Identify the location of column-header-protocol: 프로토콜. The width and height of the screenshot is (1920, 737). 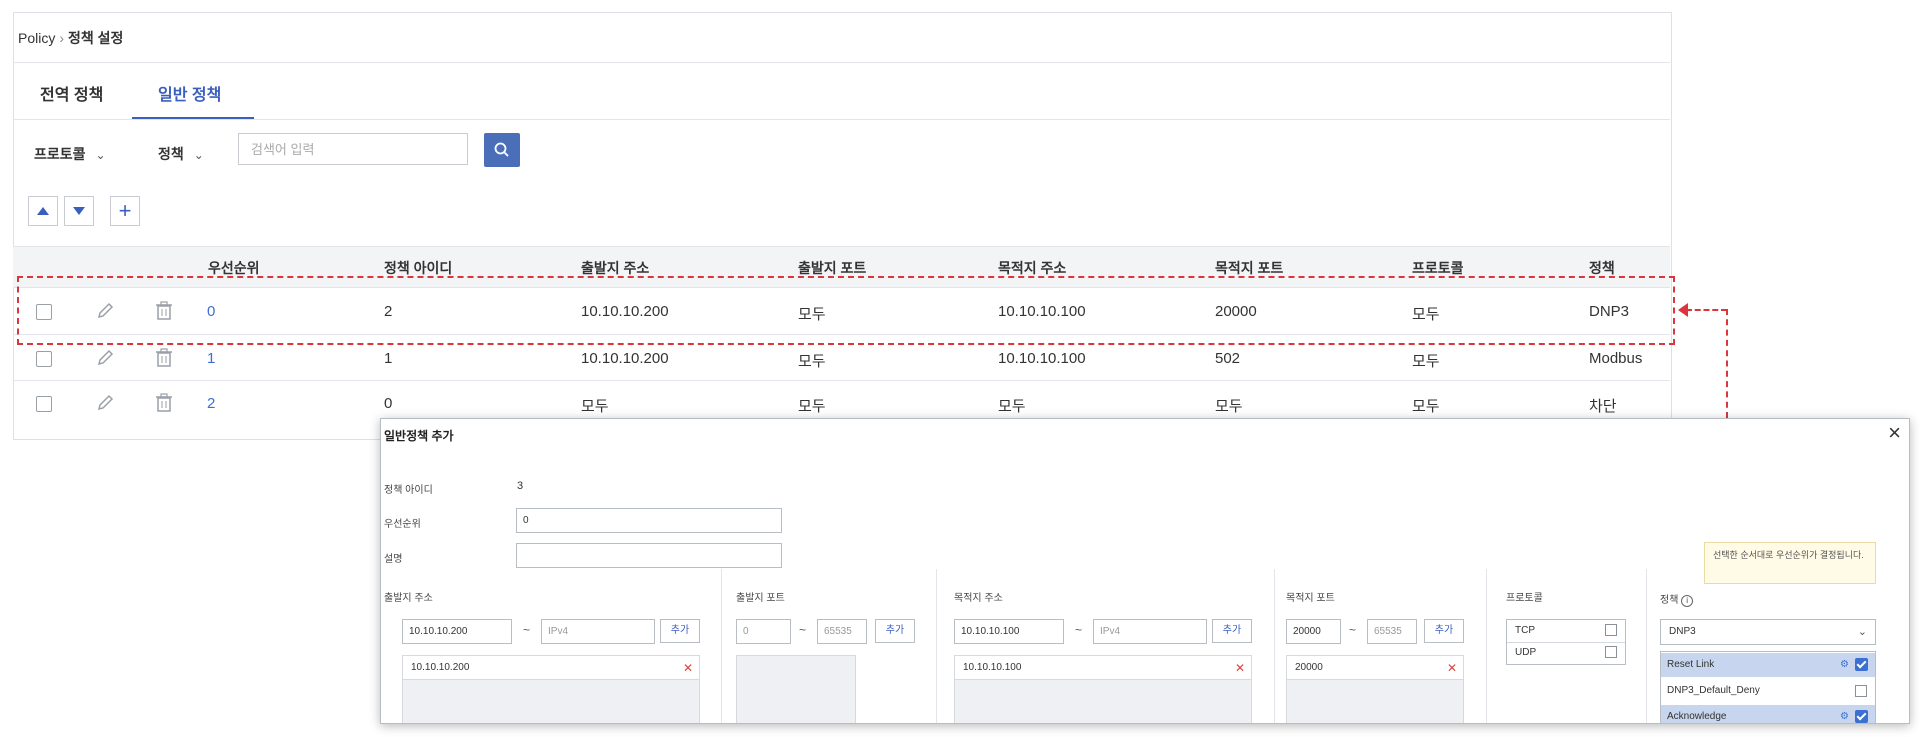
(1438, 268).